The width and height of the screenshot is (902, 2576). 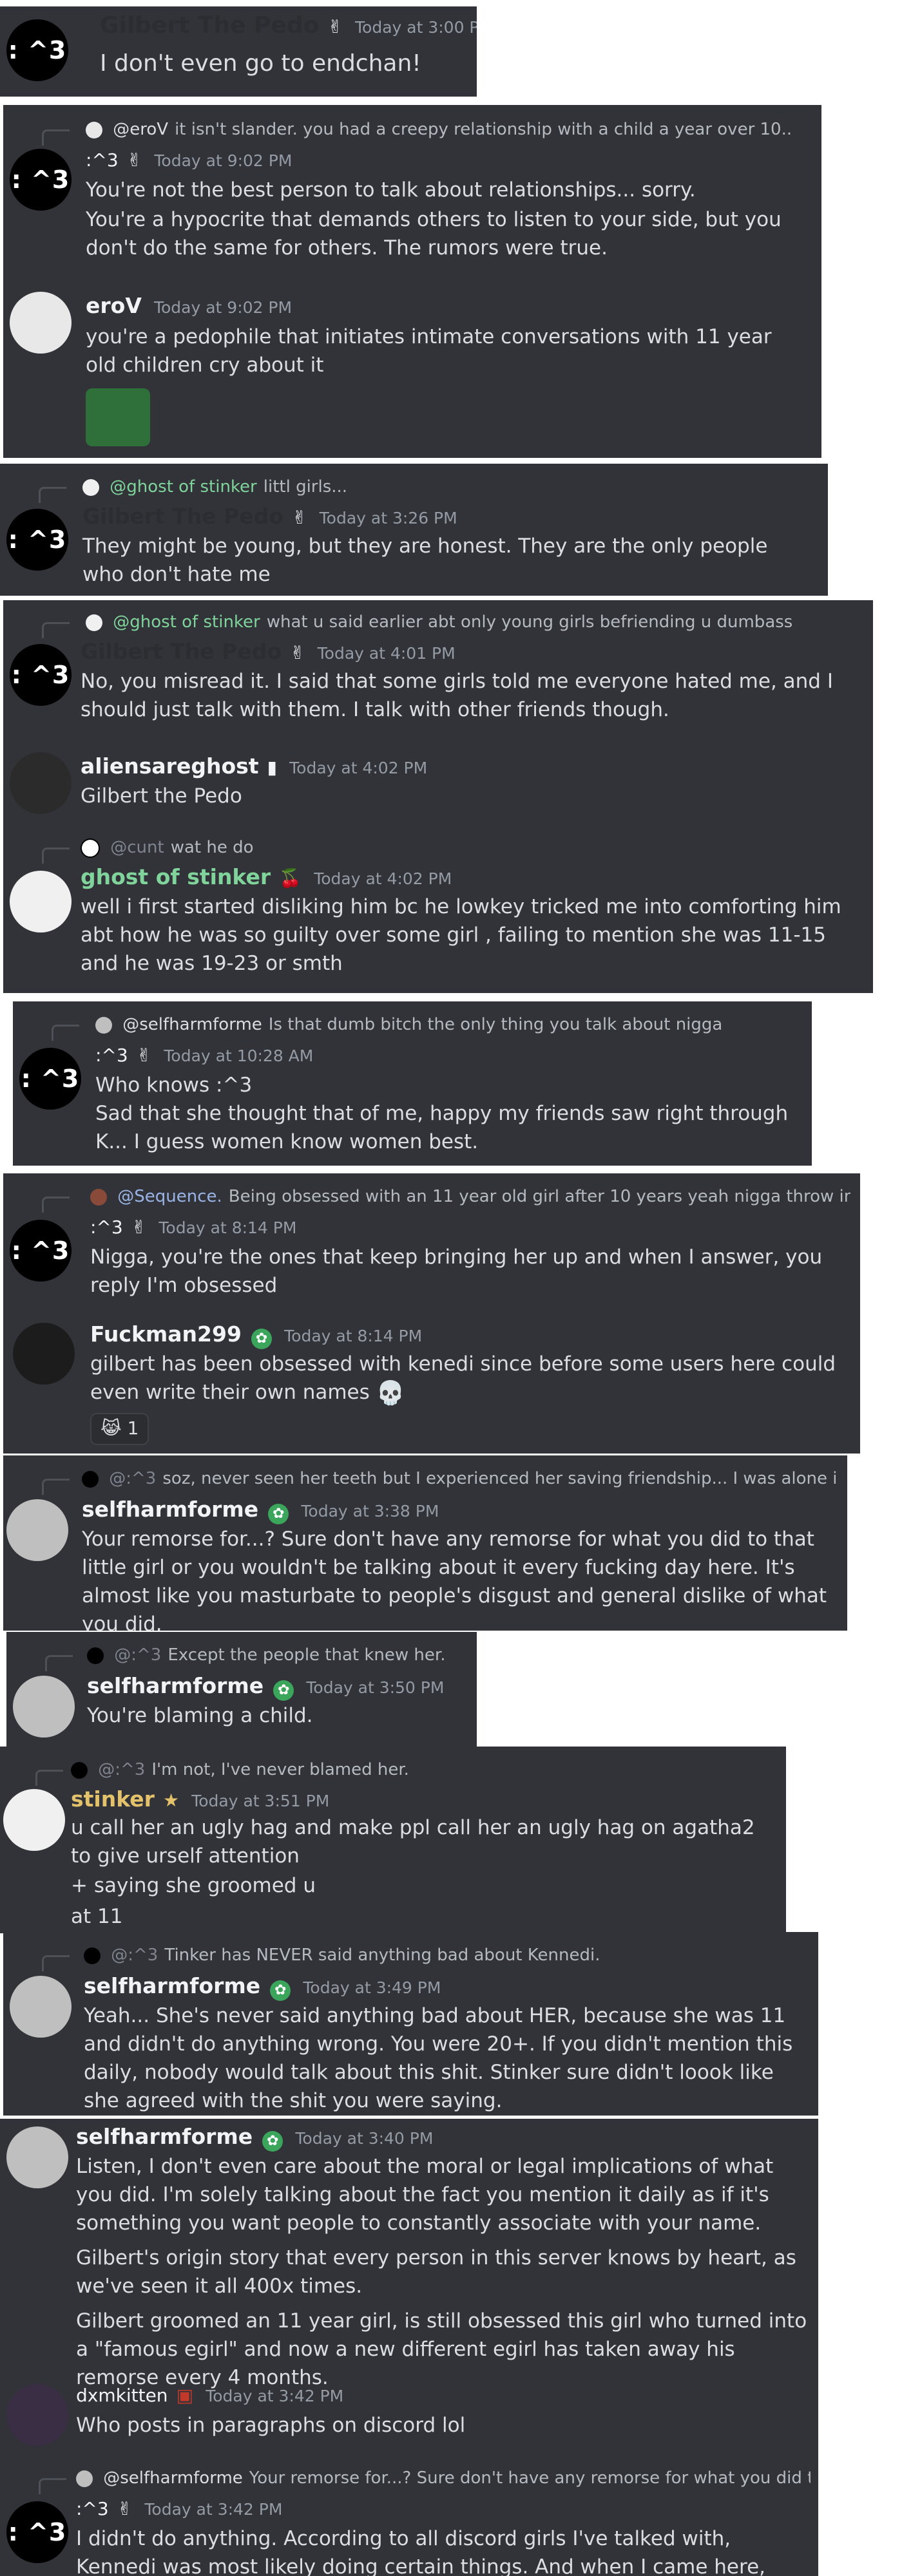 I want to click on reply-username: @selfharmforme, so click(x=192, y=1025).